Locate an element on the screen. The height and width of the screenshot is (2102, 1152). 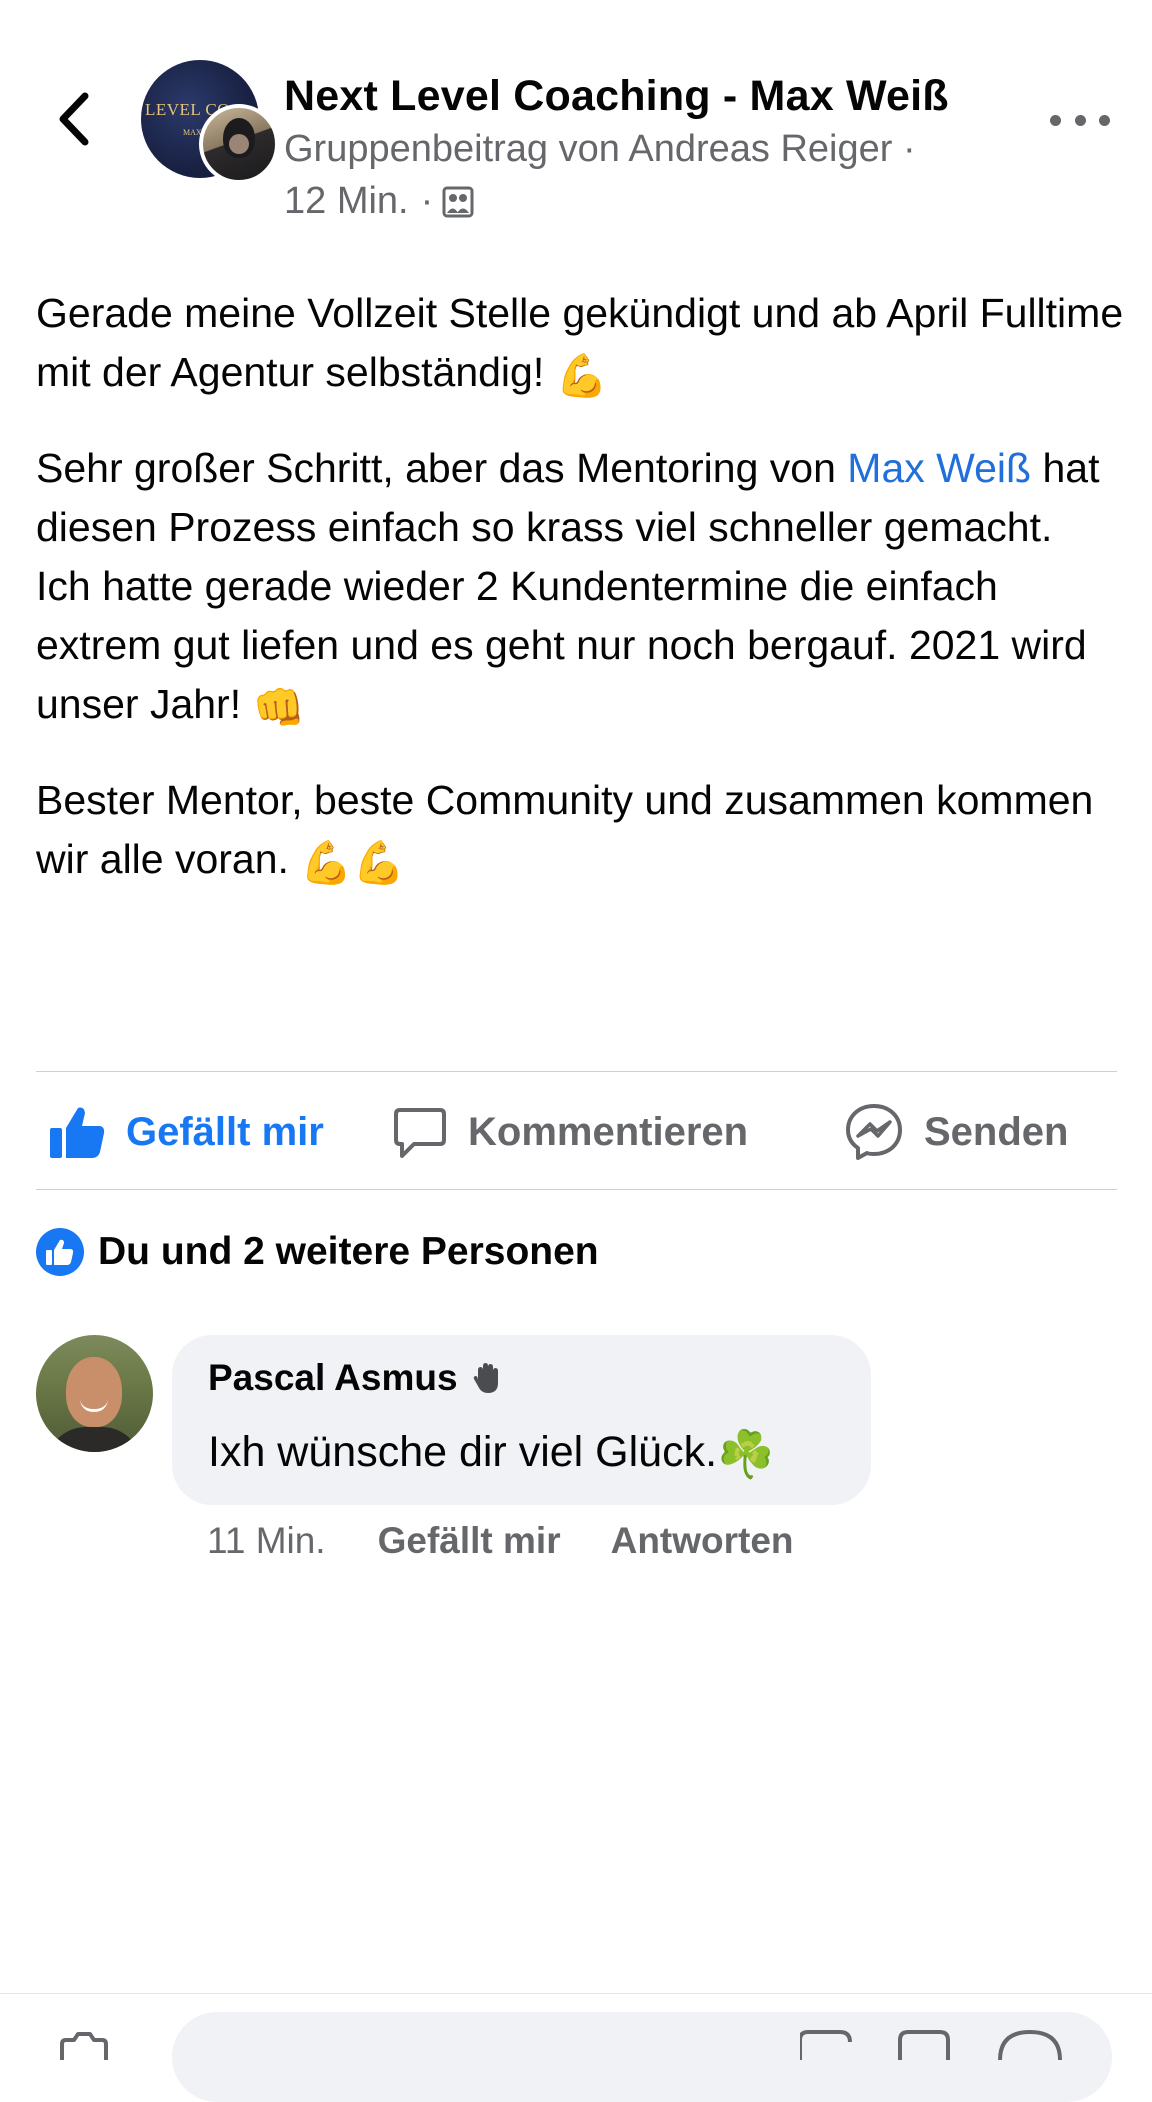
camera-icon is located at coordinates (84, 2045).